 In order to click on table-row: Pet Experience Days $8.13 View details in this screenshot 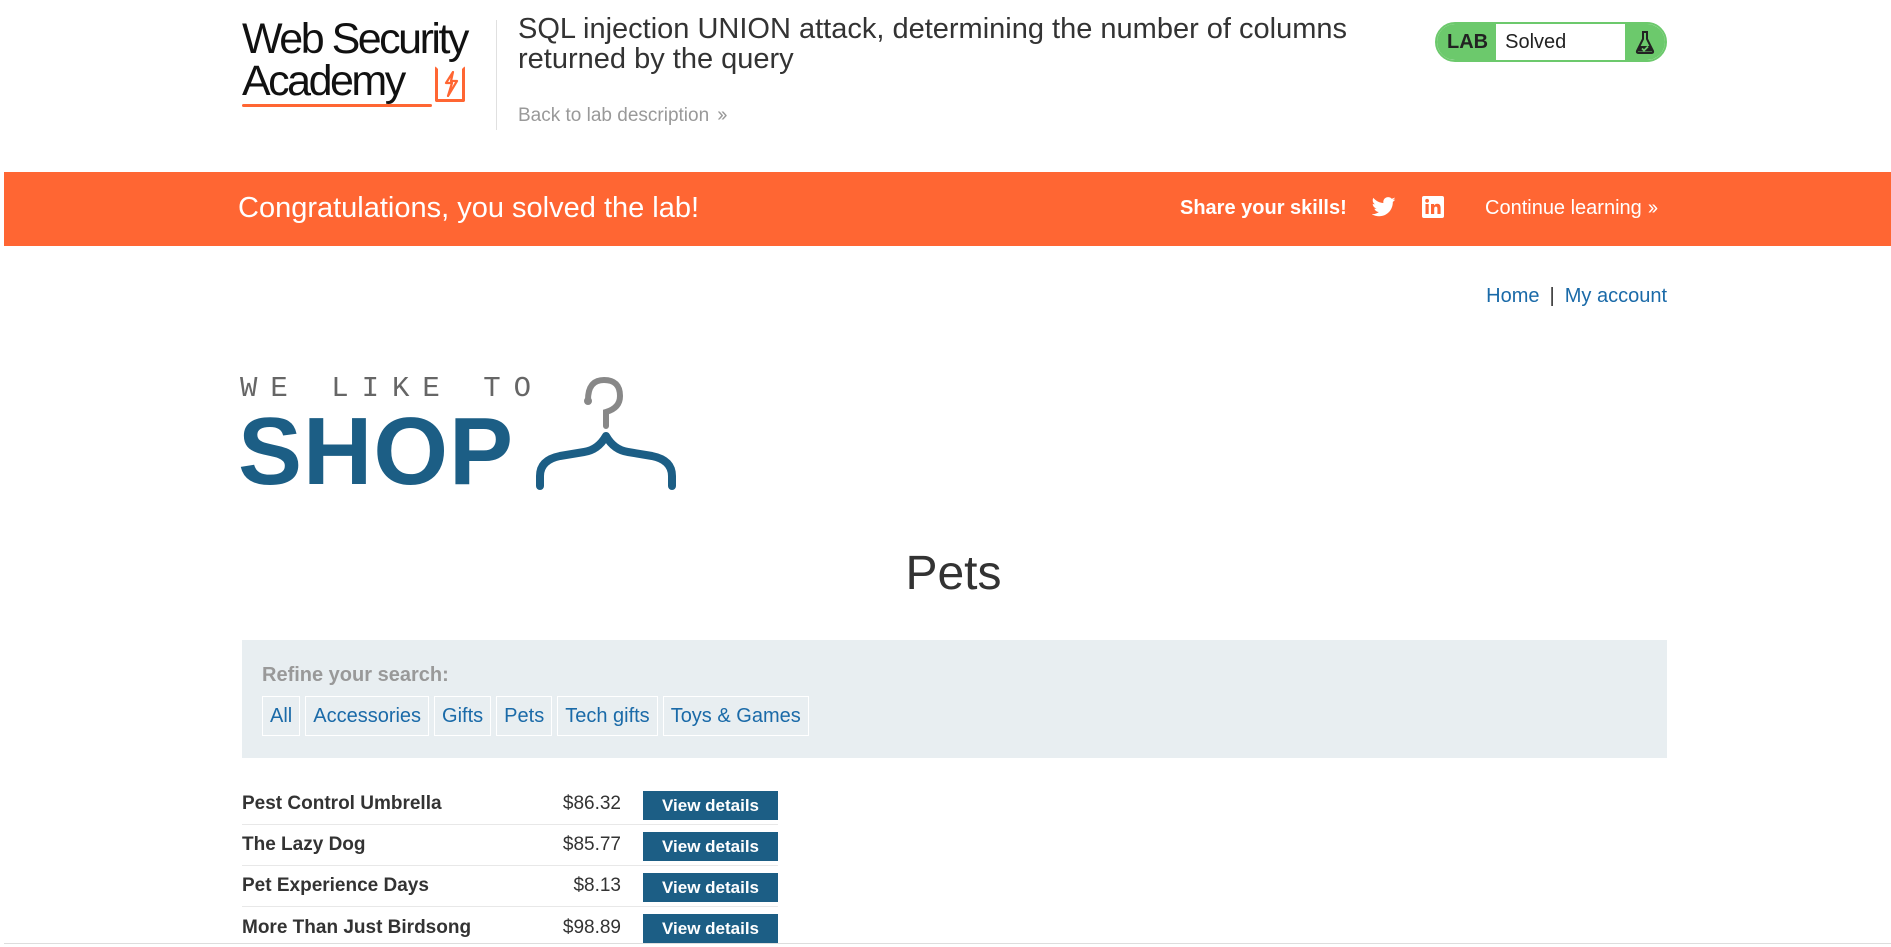, I will do `click(510, 886)`.